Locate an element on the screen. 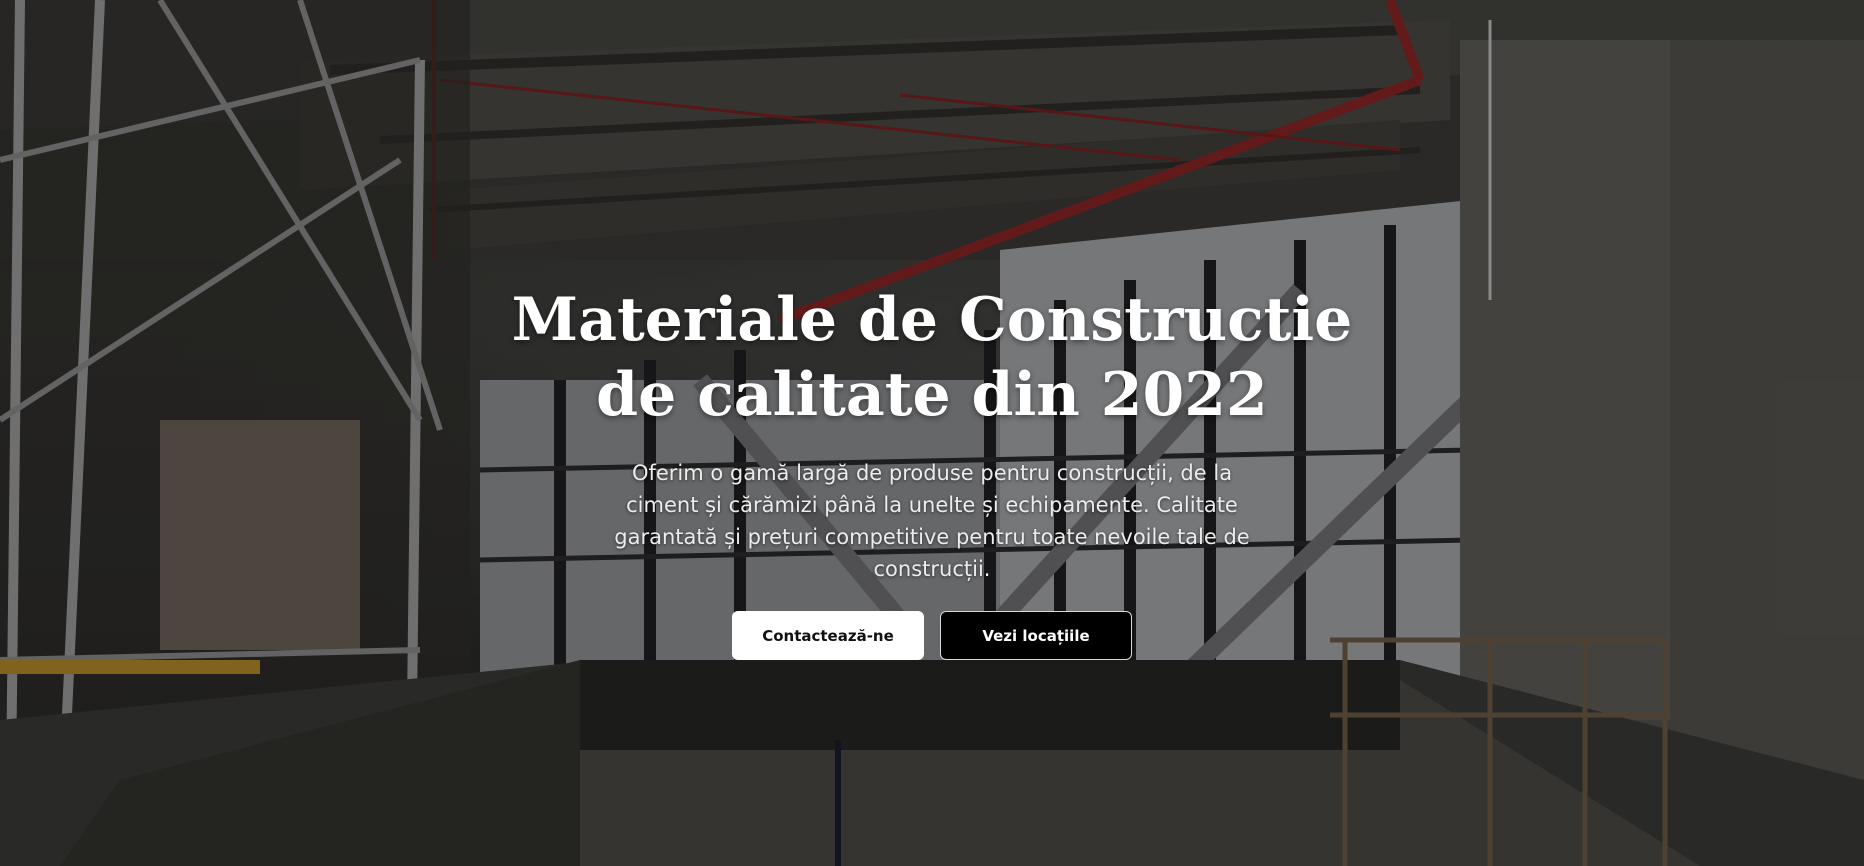  hero-title-line2: de calitate din 2022 is located at coordinates (932, 395).